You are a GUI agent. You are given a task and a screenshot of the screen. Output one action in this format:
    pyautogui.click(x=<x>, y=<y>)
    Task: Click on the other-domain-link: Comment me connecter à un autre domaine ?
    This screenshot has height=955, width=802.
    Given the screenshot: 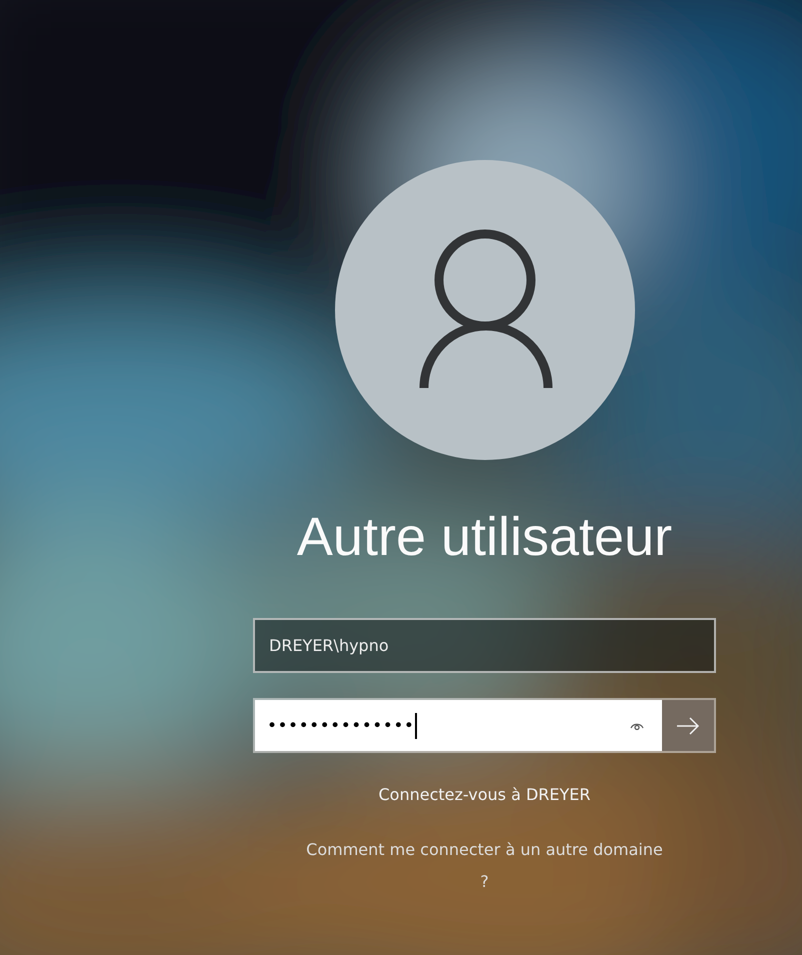 What is the action you would take?
    pyautogui.click(x=484, y=866)
    